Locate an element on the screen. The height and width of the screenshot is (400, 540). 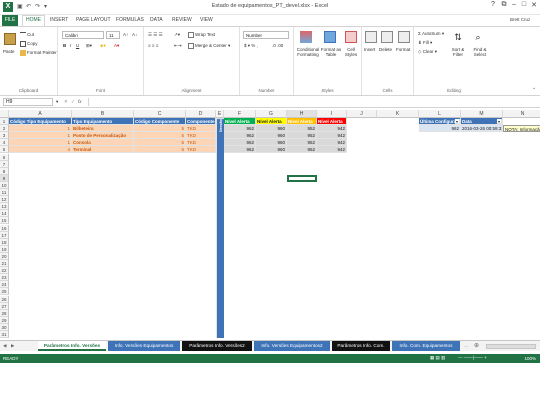
help-icon: ? is located at coordinates (493, 6).